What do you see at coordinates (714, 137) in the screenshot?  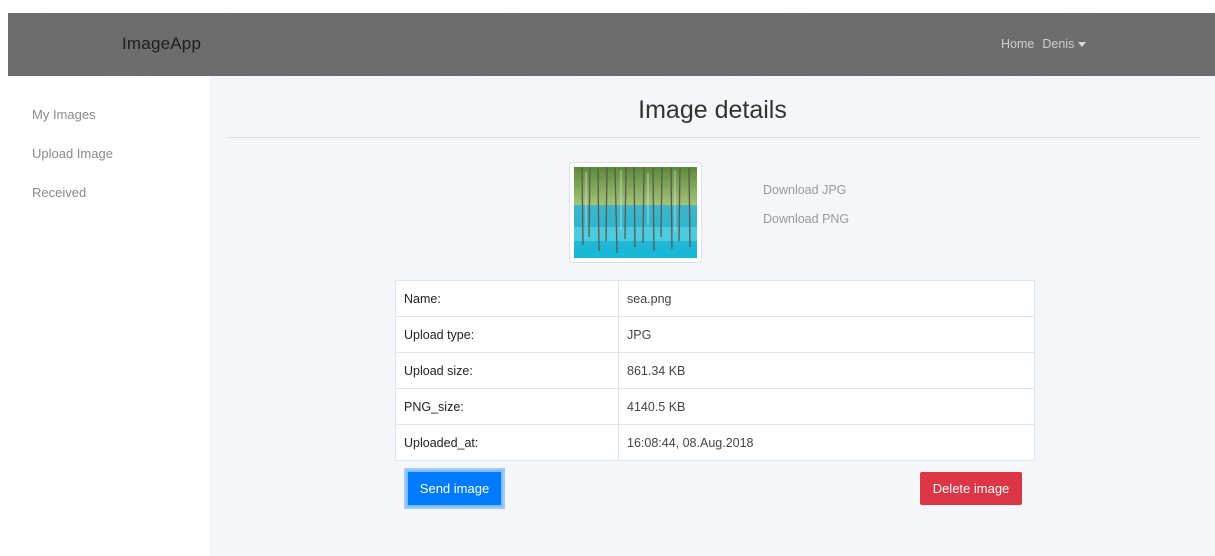 I see `title-divider` at bounding box center [714, 137].